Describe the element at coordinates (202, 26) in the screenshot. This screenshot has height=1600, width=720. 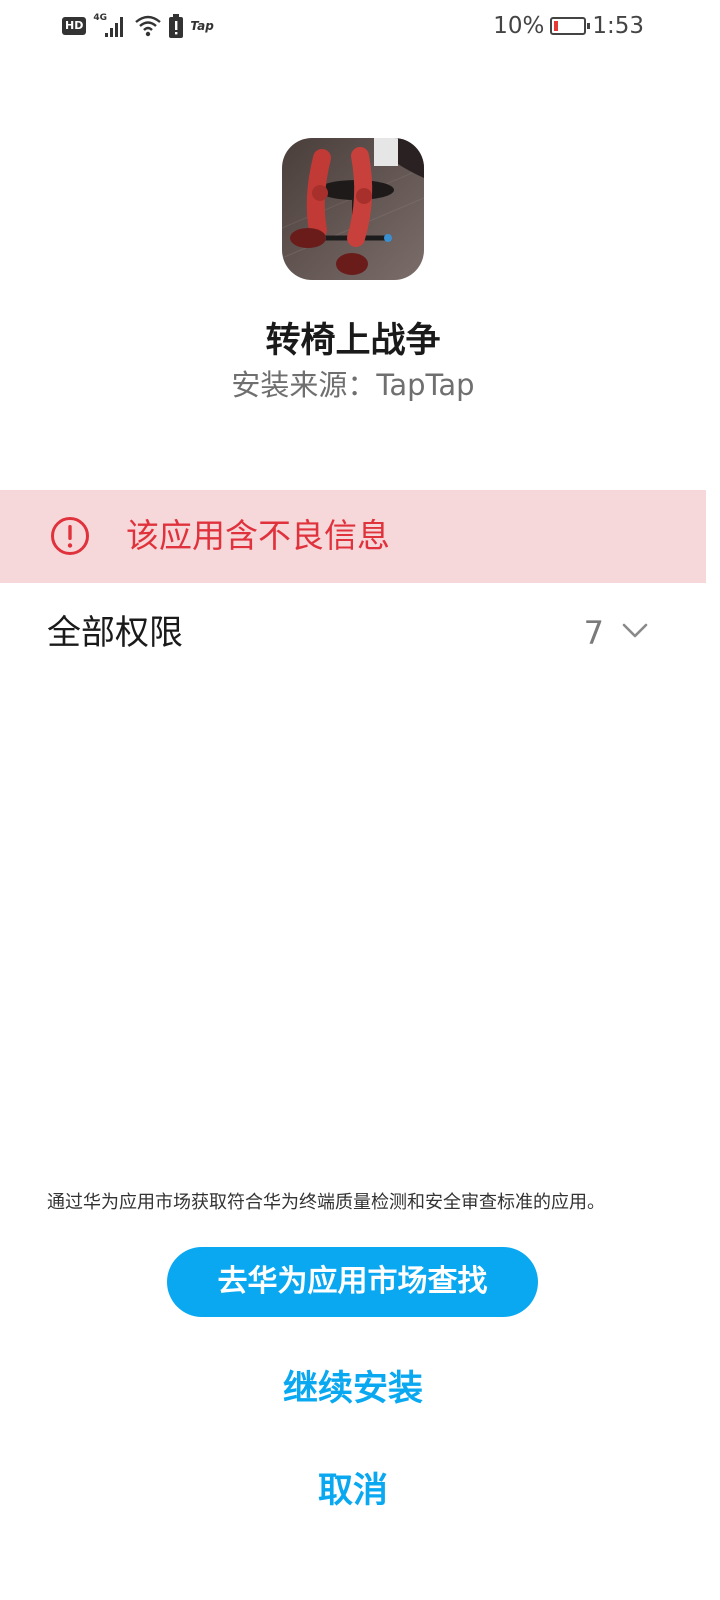
I see `taptap-notification-icon: Tap` at that location.